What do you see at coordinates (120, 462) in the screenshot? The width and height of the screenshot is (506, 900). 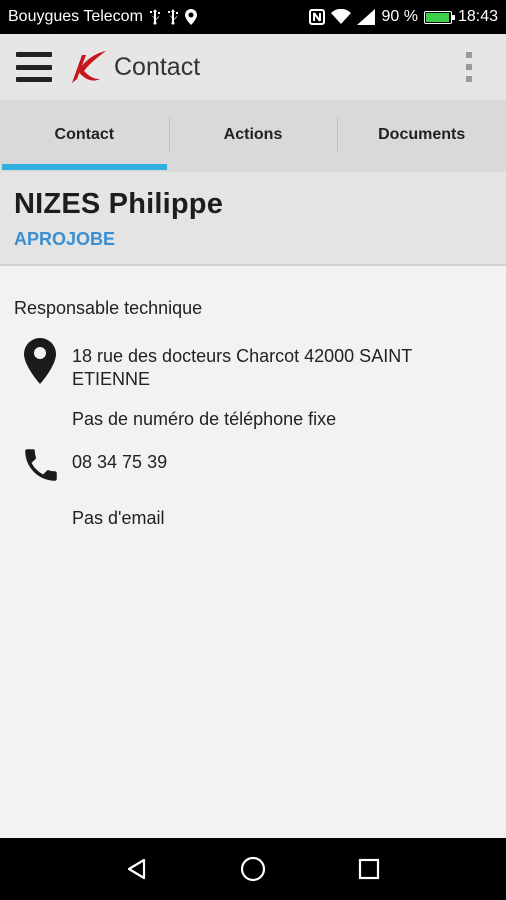 I see `mobile-text: 08 34 75 39` at bounding box center [120, 462].